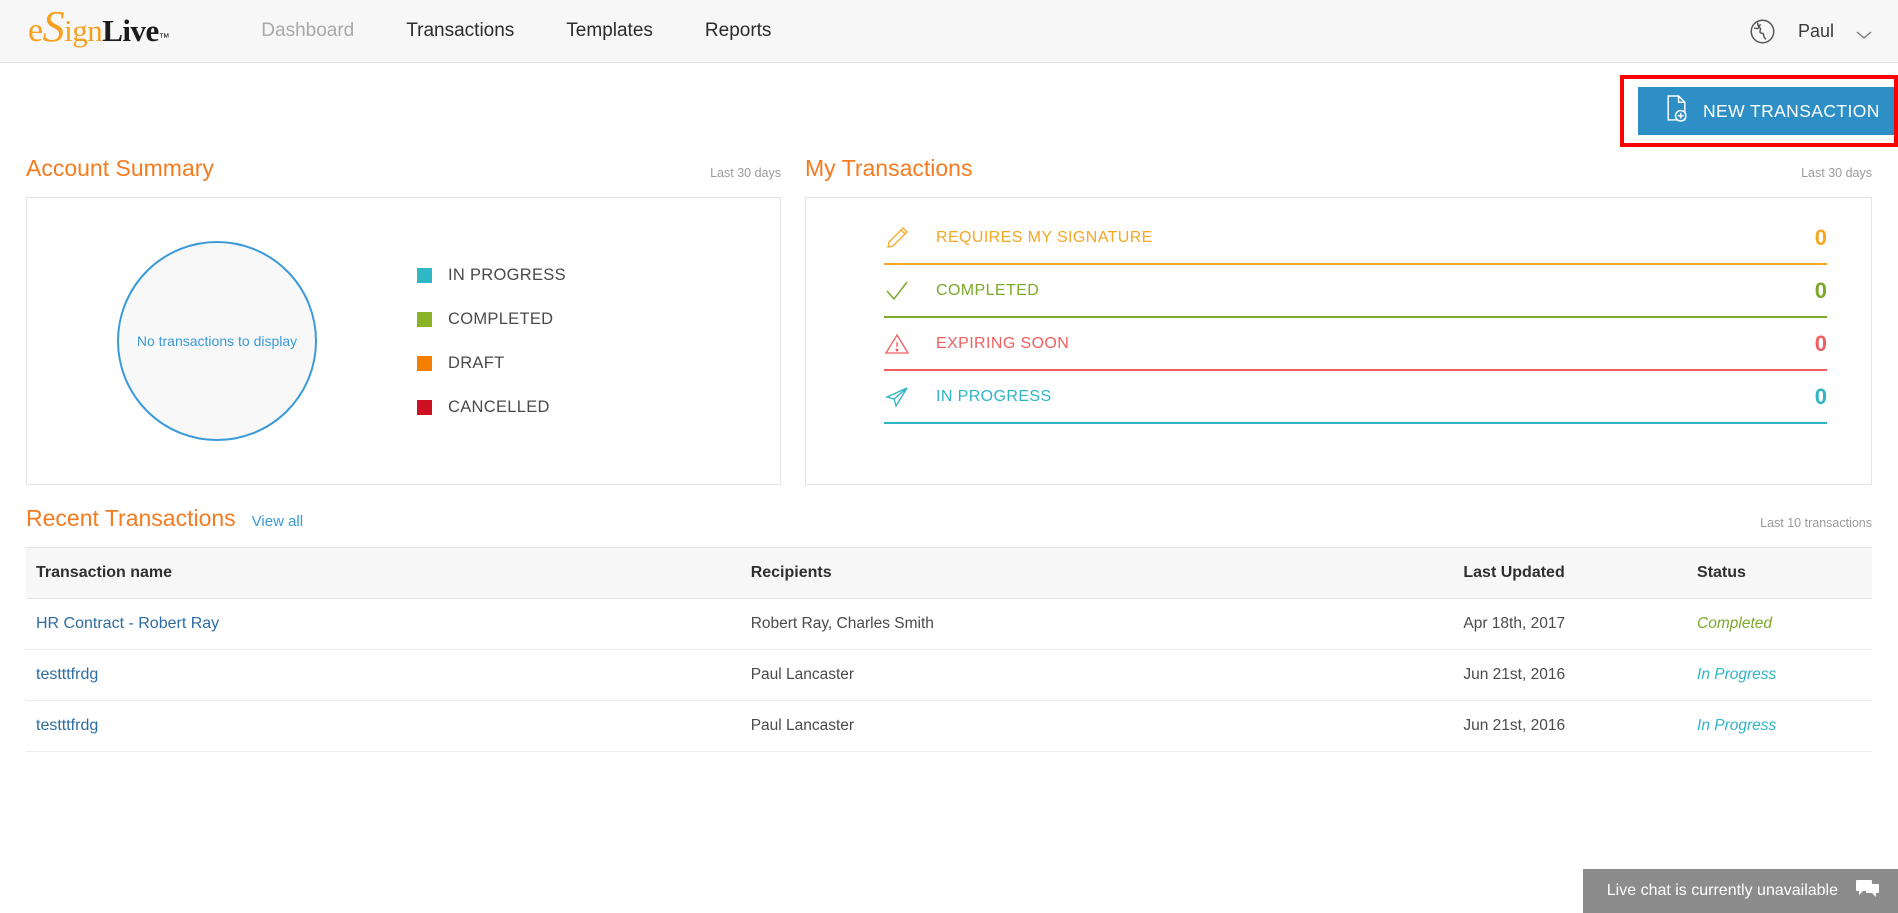  I want to click on legend-item-cancelled: CANCELLED, so click(491, 407).